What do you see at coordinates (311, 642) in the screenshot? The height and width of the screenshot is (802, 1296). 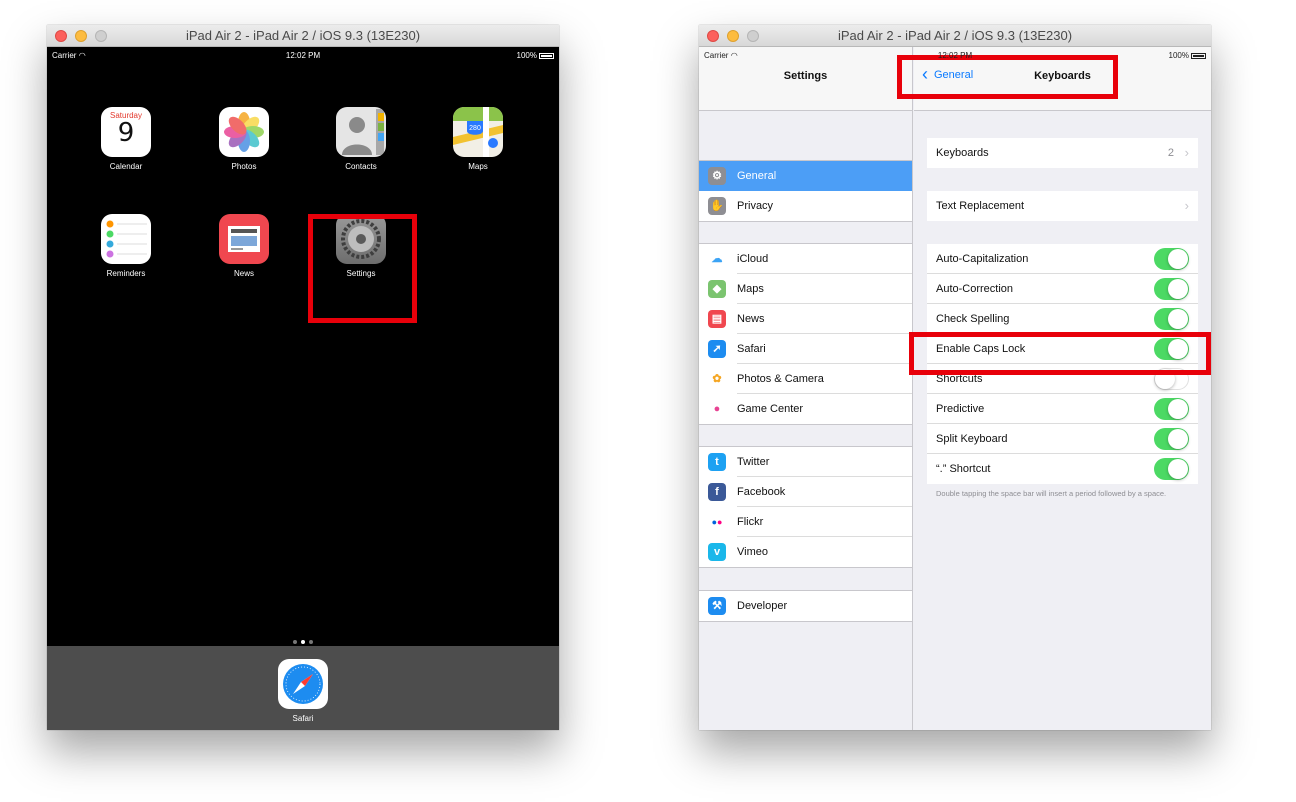 I see `page-dot` at bounding box center [311, 642].